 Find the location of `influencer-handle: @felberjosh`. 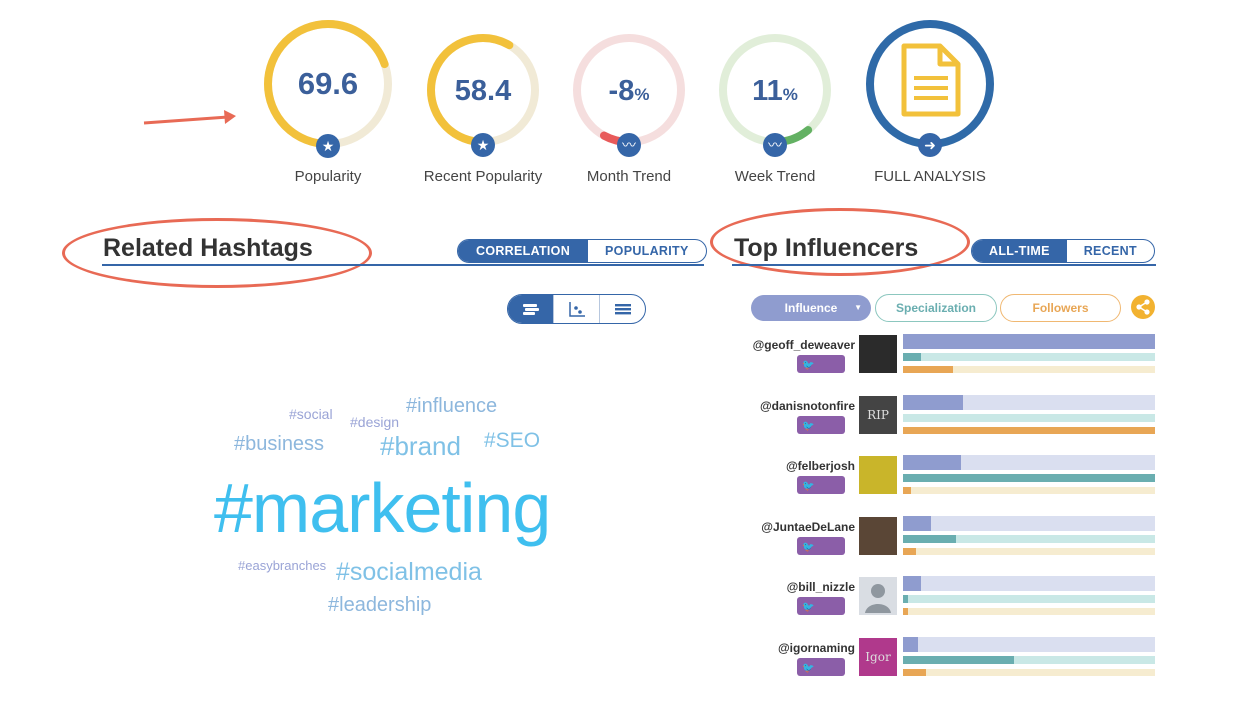

influencer-handle: @felberjosh is located at coordinates (790, 466).